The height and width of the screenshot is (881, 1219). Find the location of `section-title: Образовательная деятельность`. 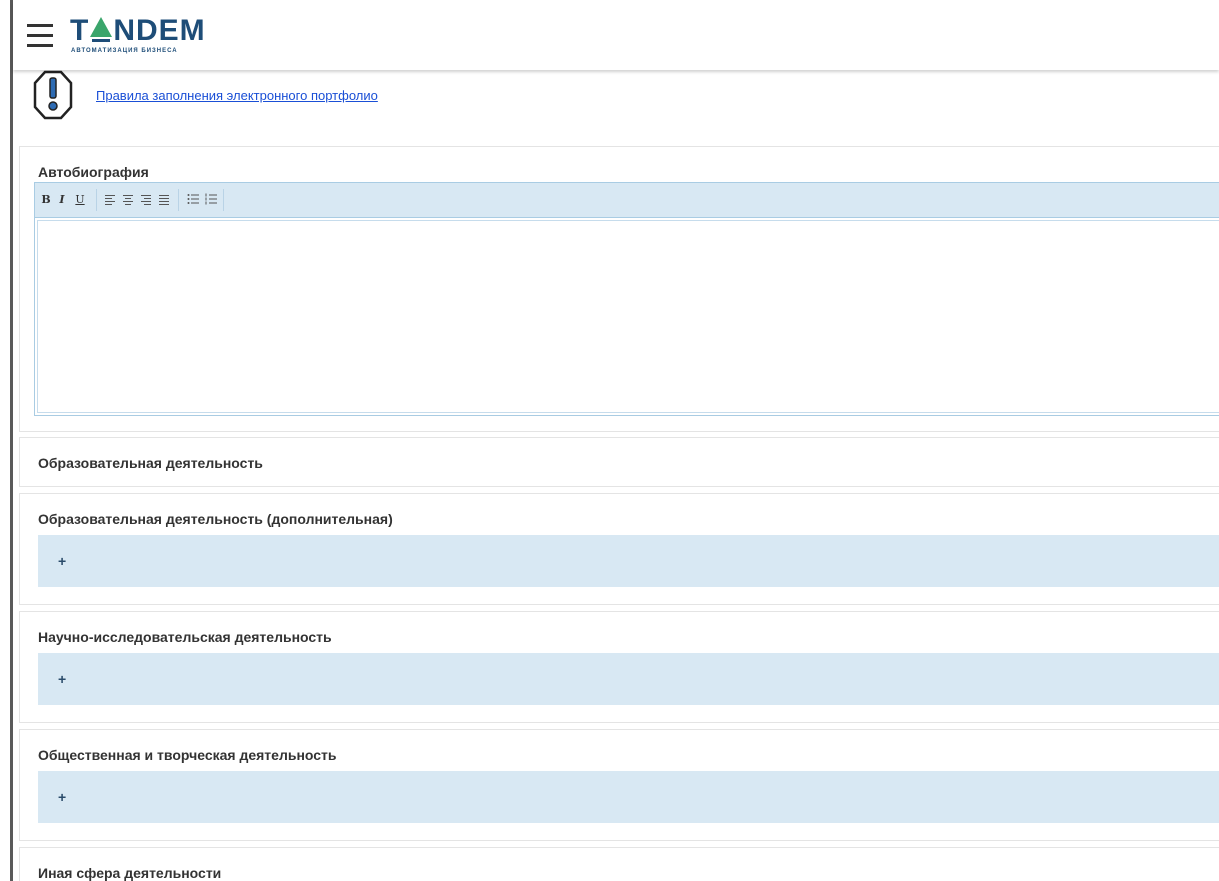

section-title: Образовательная деятельность is located at coordinates (150, 463).